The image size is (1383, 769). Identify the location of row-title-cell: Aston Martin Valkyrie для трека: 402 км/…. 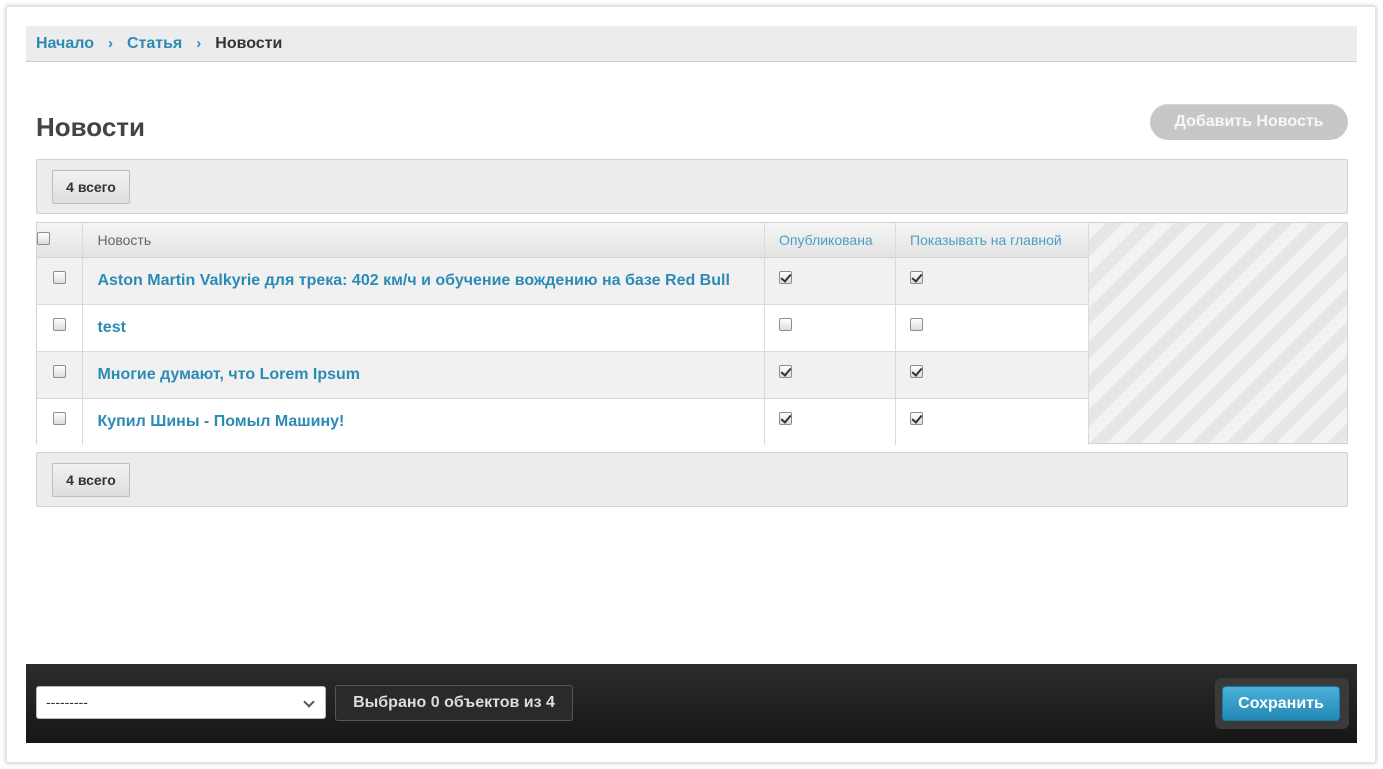
(424, 281).